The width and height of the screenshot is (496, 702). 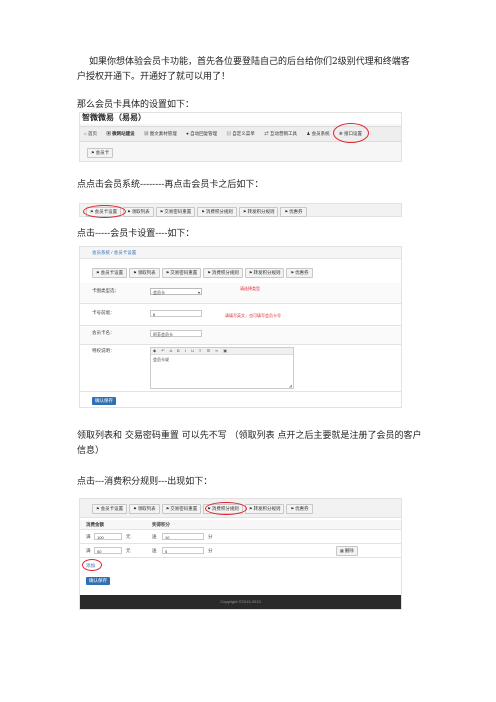 What do you see at coordinates (217, 350) in the screenshot?
I see `link-icon: ∞` at bounding box center [217, 350].